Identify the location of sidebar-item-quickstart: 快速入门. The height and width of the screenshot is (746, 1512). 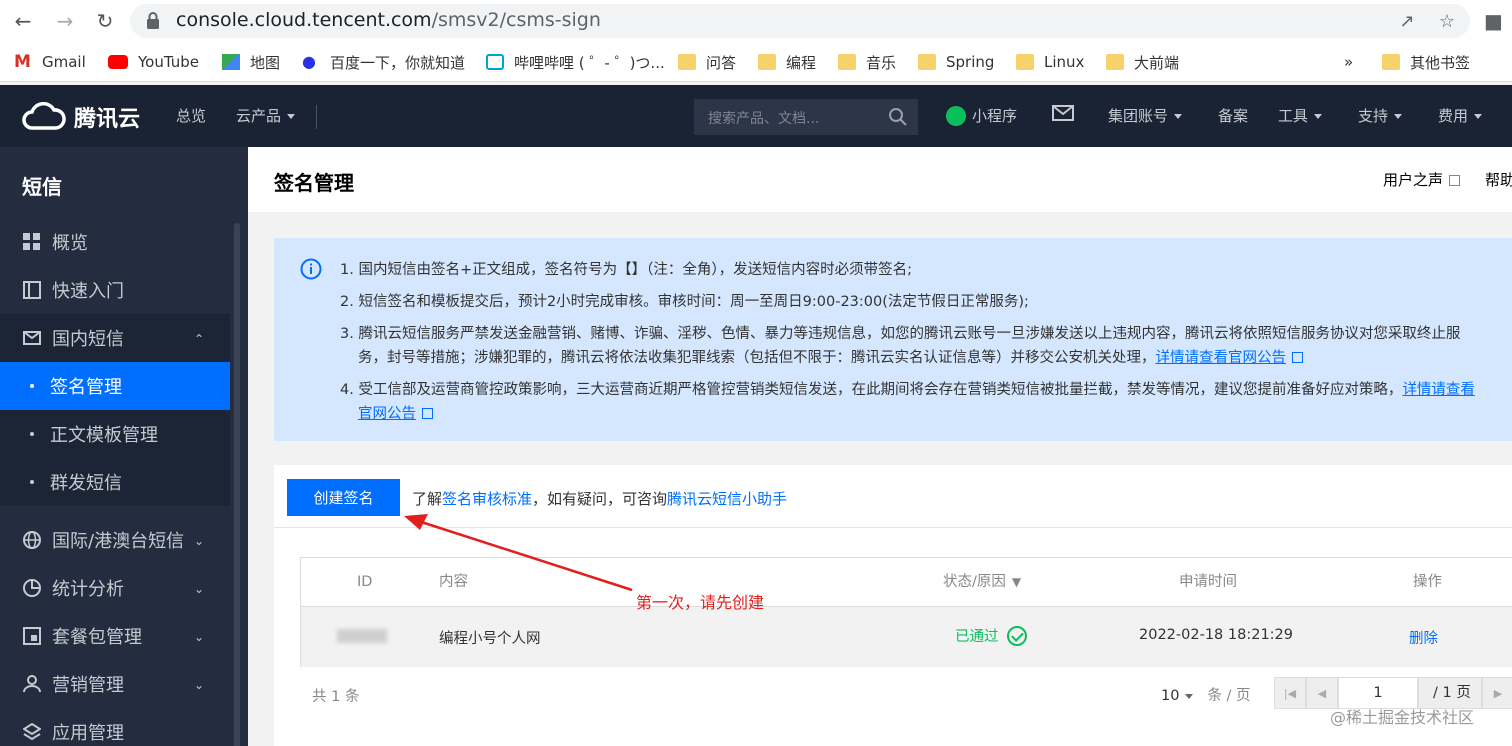
(115, 290).